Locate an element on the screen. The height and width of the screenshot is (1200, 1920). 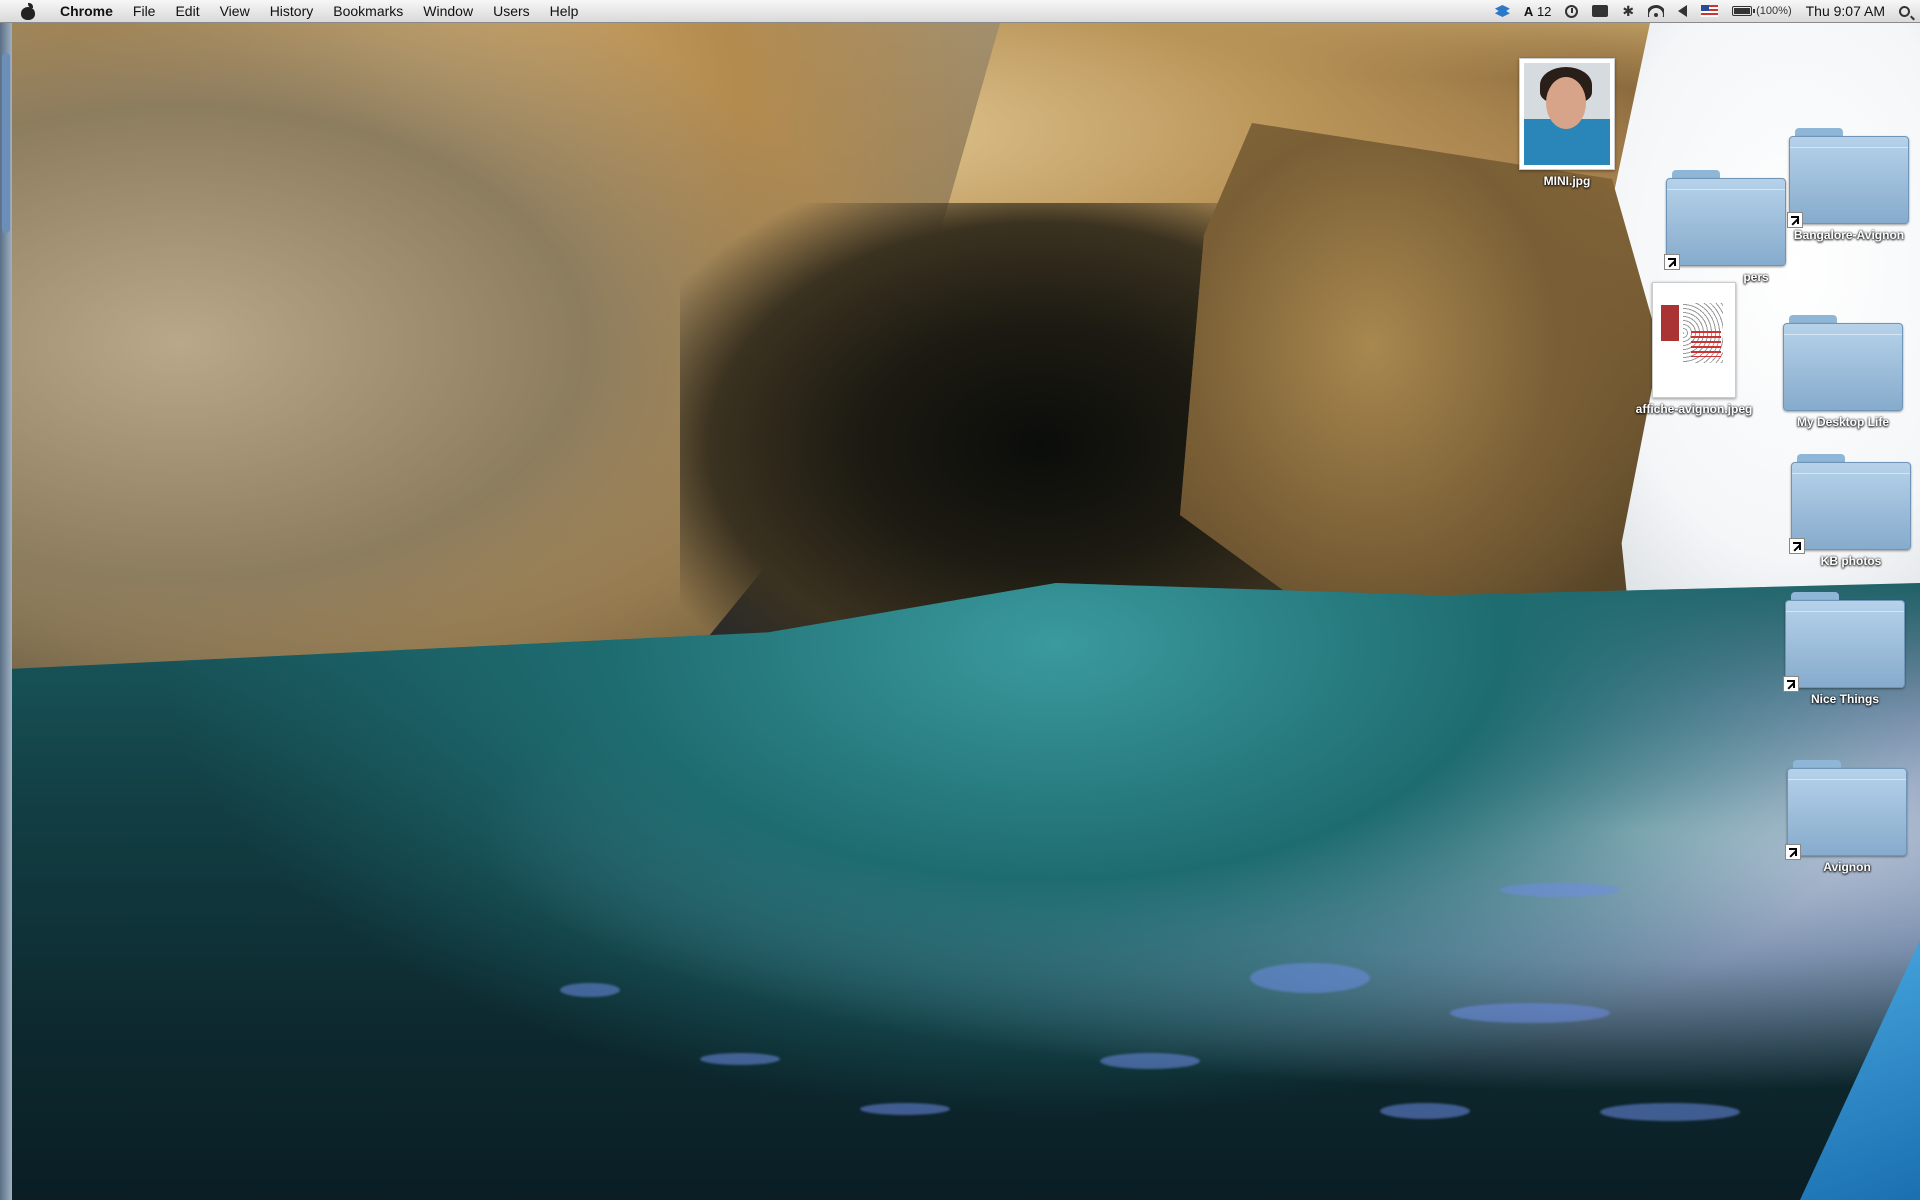
icon-label: Avignon is located at coordinates (1847, 867).